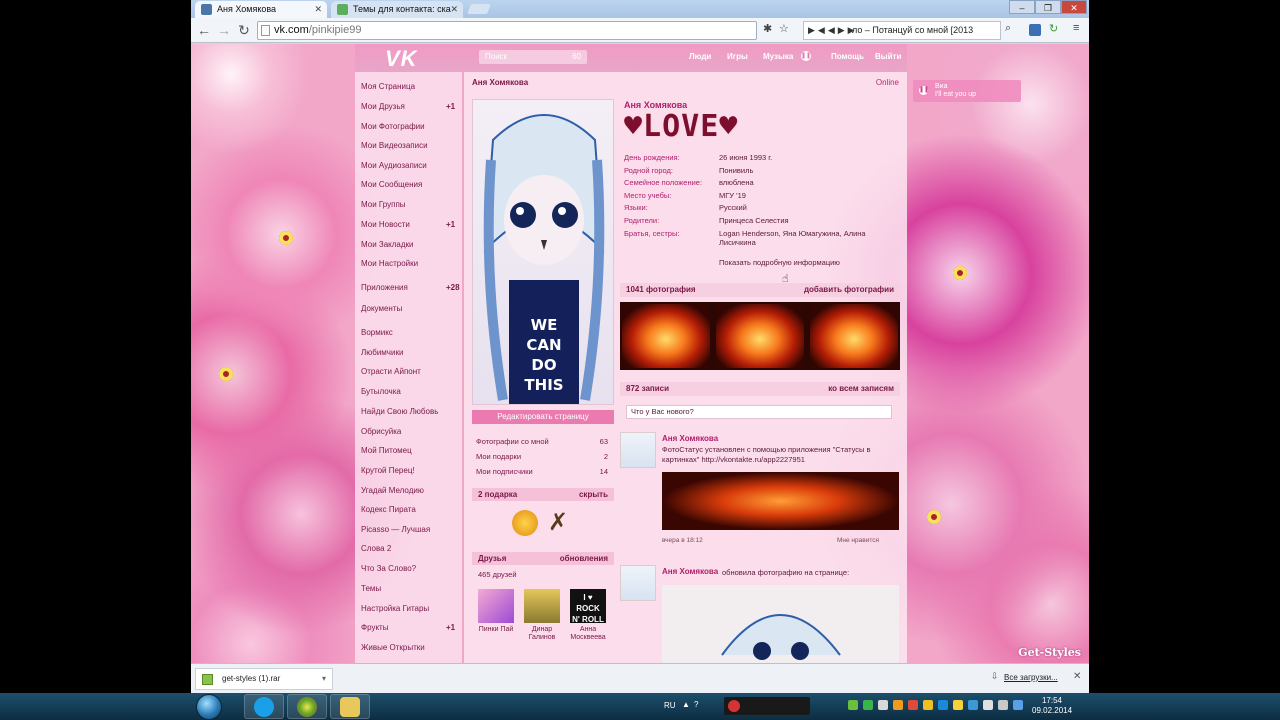 The image size is (1280, 720). What do you see at coordinates (389, 263) in the screenshot?
I see `sidebar-item: Мои Настройки` at bounding box center [389, 263].